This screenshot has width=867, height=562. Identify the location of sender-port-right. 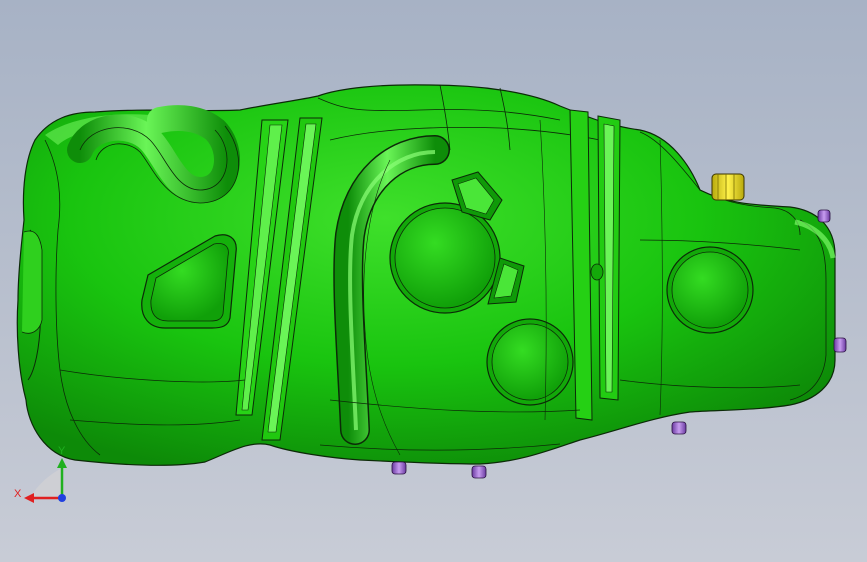
(710, 290).